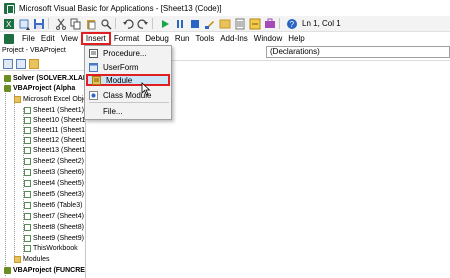 This screenshot has width=450, height=278. What do you see at coordinates (44, 78) in the screenshot?
I see `tree-node-solver: Solver (SOLVER.XLAM)` at bounding box center [44, 78].